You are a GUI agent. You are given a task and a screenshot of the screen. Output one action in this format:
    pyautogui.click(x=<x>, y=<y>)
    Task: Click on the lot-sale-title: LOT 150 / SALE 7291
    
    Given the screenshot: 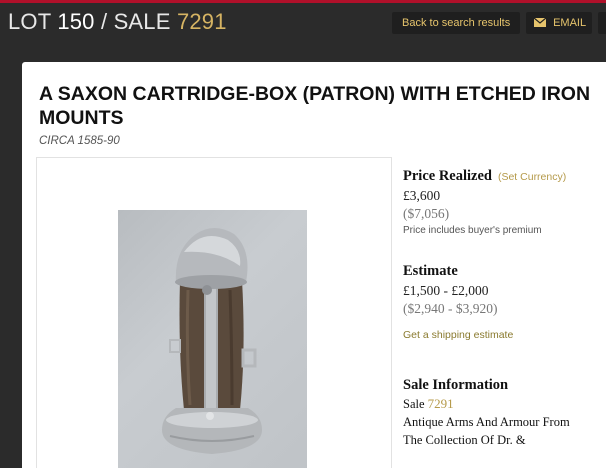 What is the action you would take?
    pyautogui.click(x=117, y=22)
    